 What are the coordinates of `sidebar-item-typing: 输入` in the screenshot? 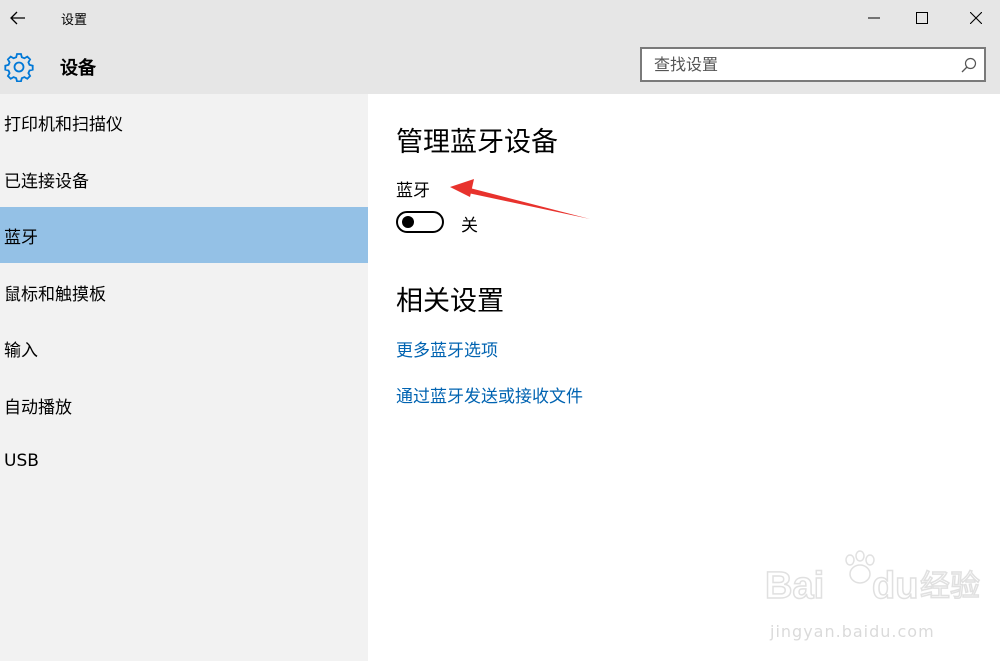 It's located at (184, 348).